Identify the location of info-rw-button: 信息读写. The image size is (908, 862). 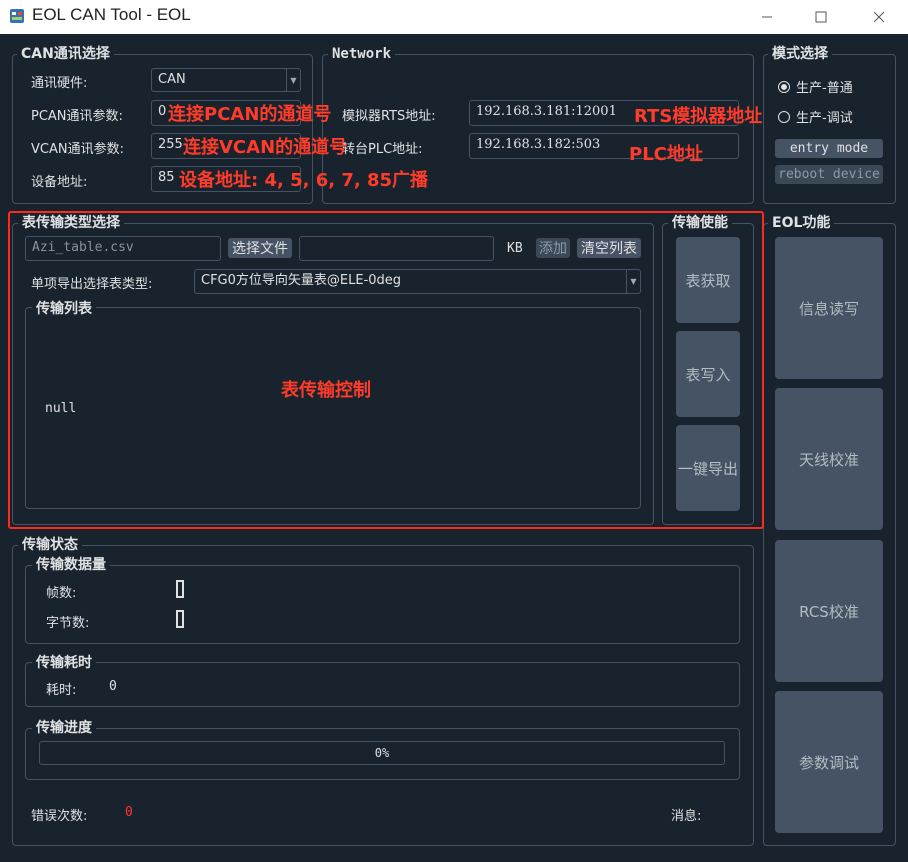
(829, 308).